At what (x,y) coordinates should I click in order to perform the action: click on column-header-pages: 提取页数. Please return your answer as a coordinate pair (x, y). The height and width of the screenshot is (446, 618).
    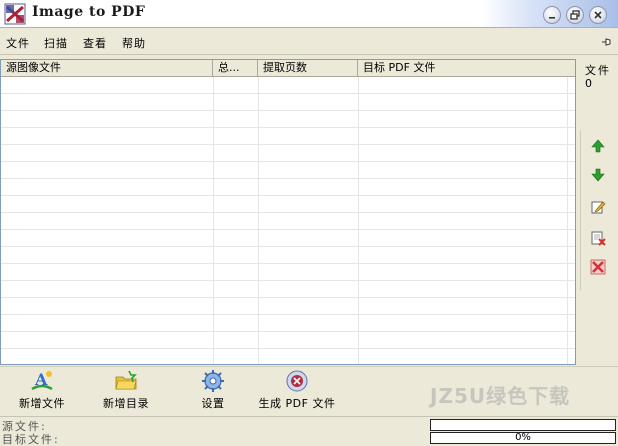
    Looking at the image, I should click on (308, 68).